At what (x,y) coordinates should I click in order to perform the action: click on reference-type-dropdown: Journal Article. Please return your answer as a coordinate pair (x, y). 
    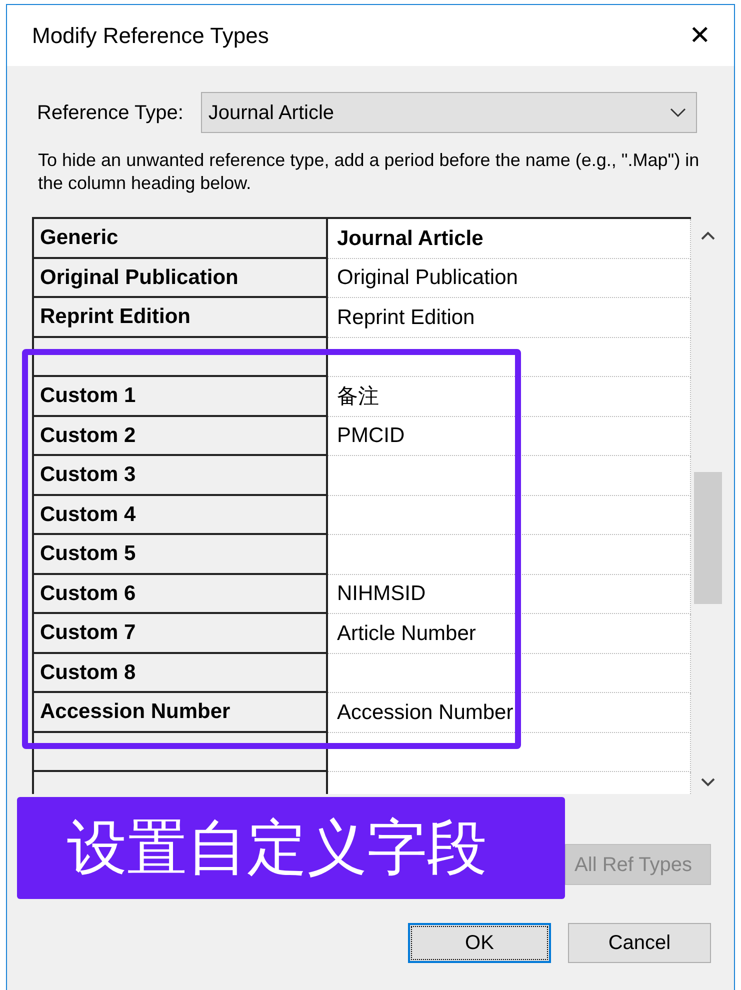
    Looking at the image, I should click on (449, 112).